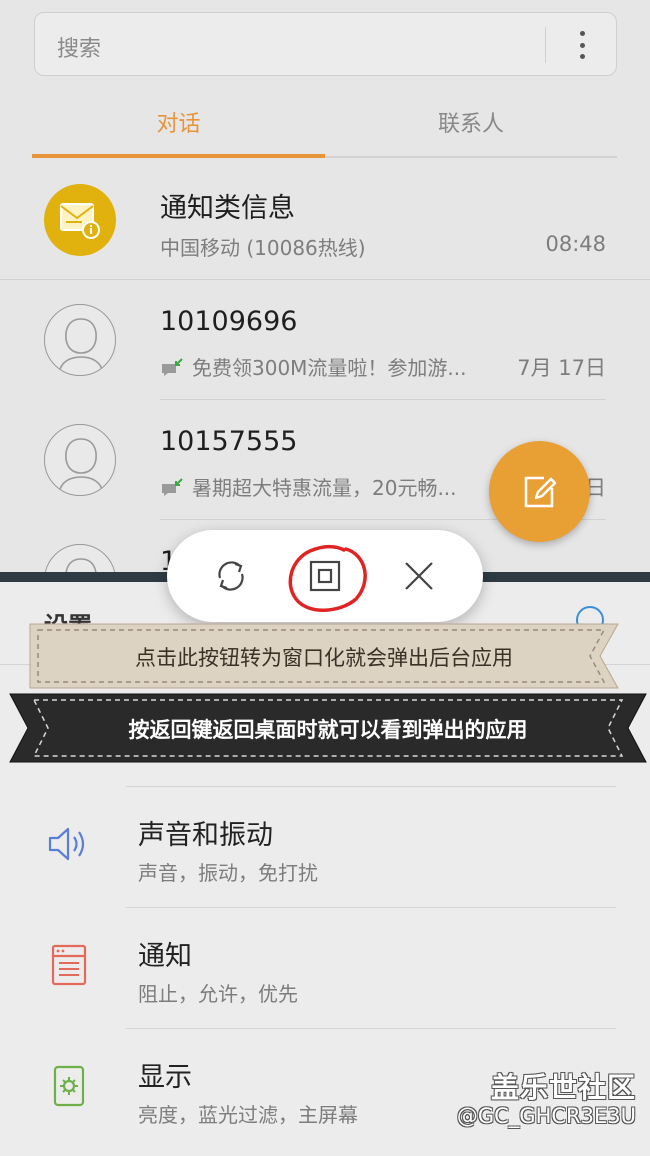 The image size is (650, 1156). Describe the element at coordinates (575, 244) in the screenshot. I see `conversation-time: 08:48` at that location.